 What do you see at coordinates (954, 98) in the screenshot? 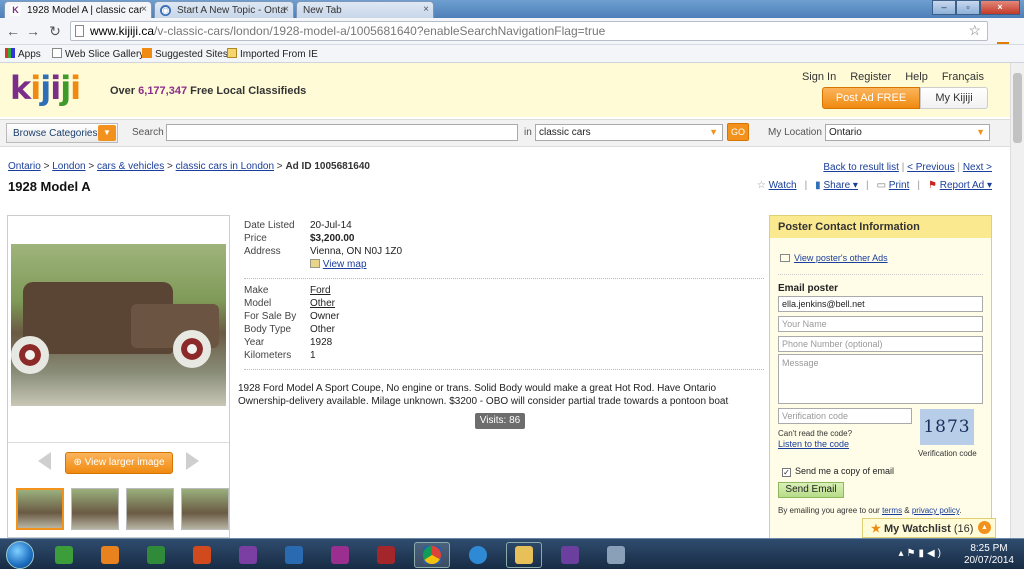
I see `my-kijiji-button: My Kijiji` at bounding box center [954, 98].